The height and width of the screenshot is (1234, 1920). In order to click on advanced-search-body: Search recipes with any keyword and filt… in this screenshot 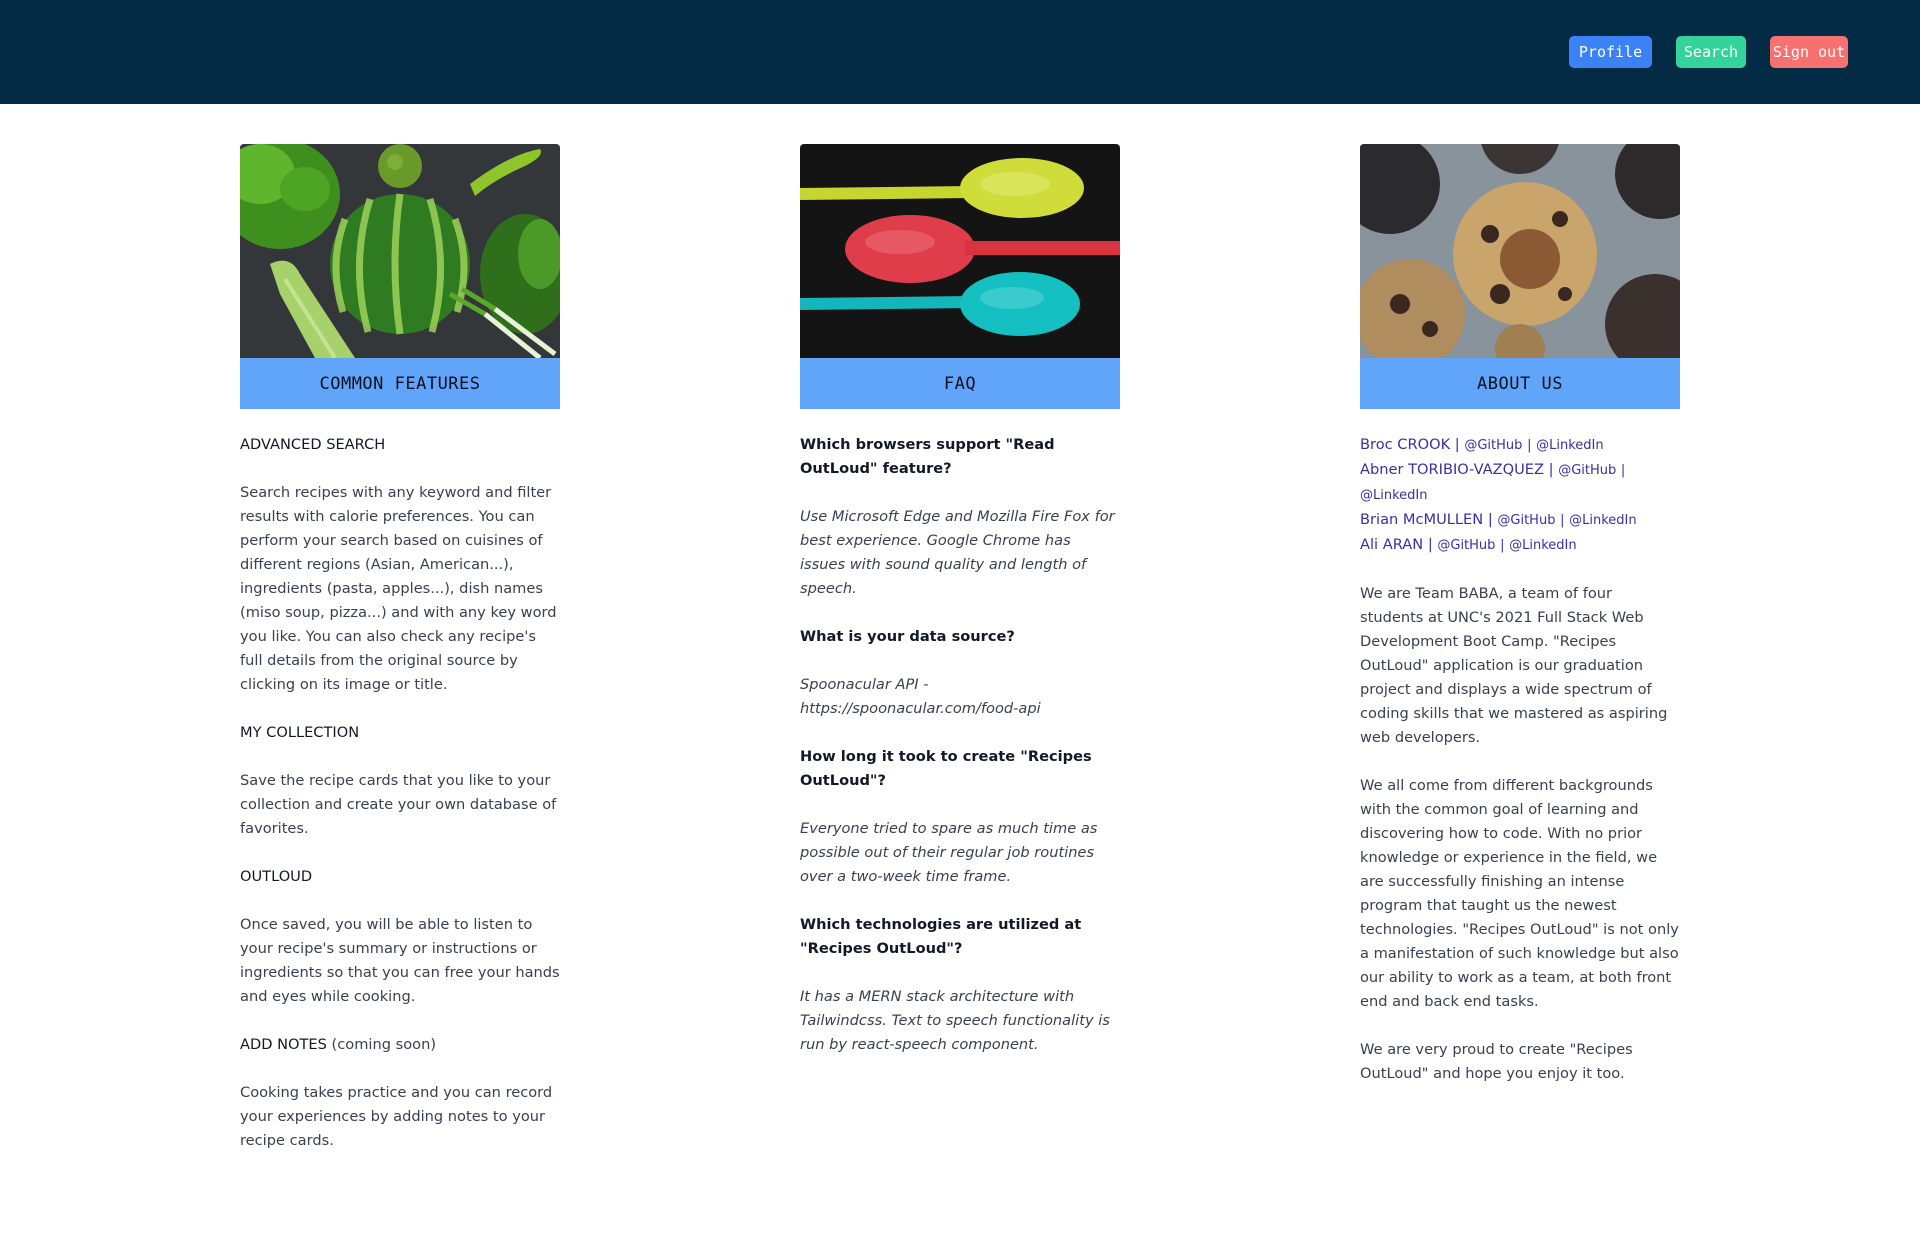, I will do `click(398, 588)`.